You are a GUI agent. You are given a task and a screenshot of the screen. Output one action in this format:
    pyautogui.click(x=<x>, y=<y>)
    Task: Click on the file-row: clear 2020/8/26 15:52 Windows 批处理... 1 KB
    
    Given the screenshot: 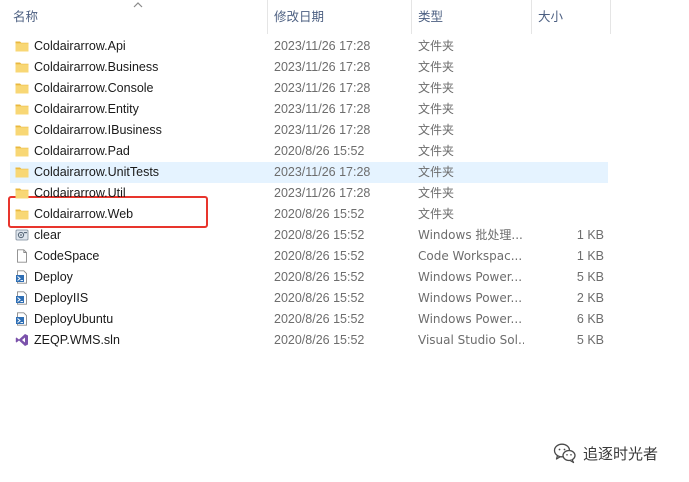 What is the action you would take?
    pyautogui.click(x=309, y=235)
    